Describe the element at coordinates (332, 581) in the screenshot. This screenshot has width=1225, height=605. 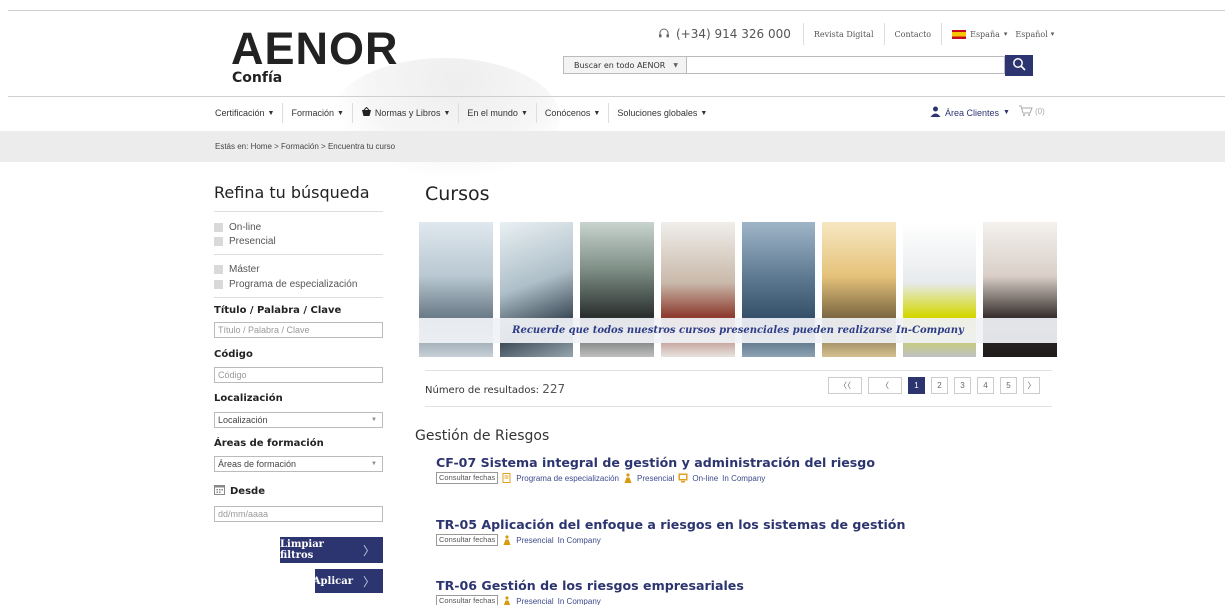
I see `button-label: Aplicar` at that location.